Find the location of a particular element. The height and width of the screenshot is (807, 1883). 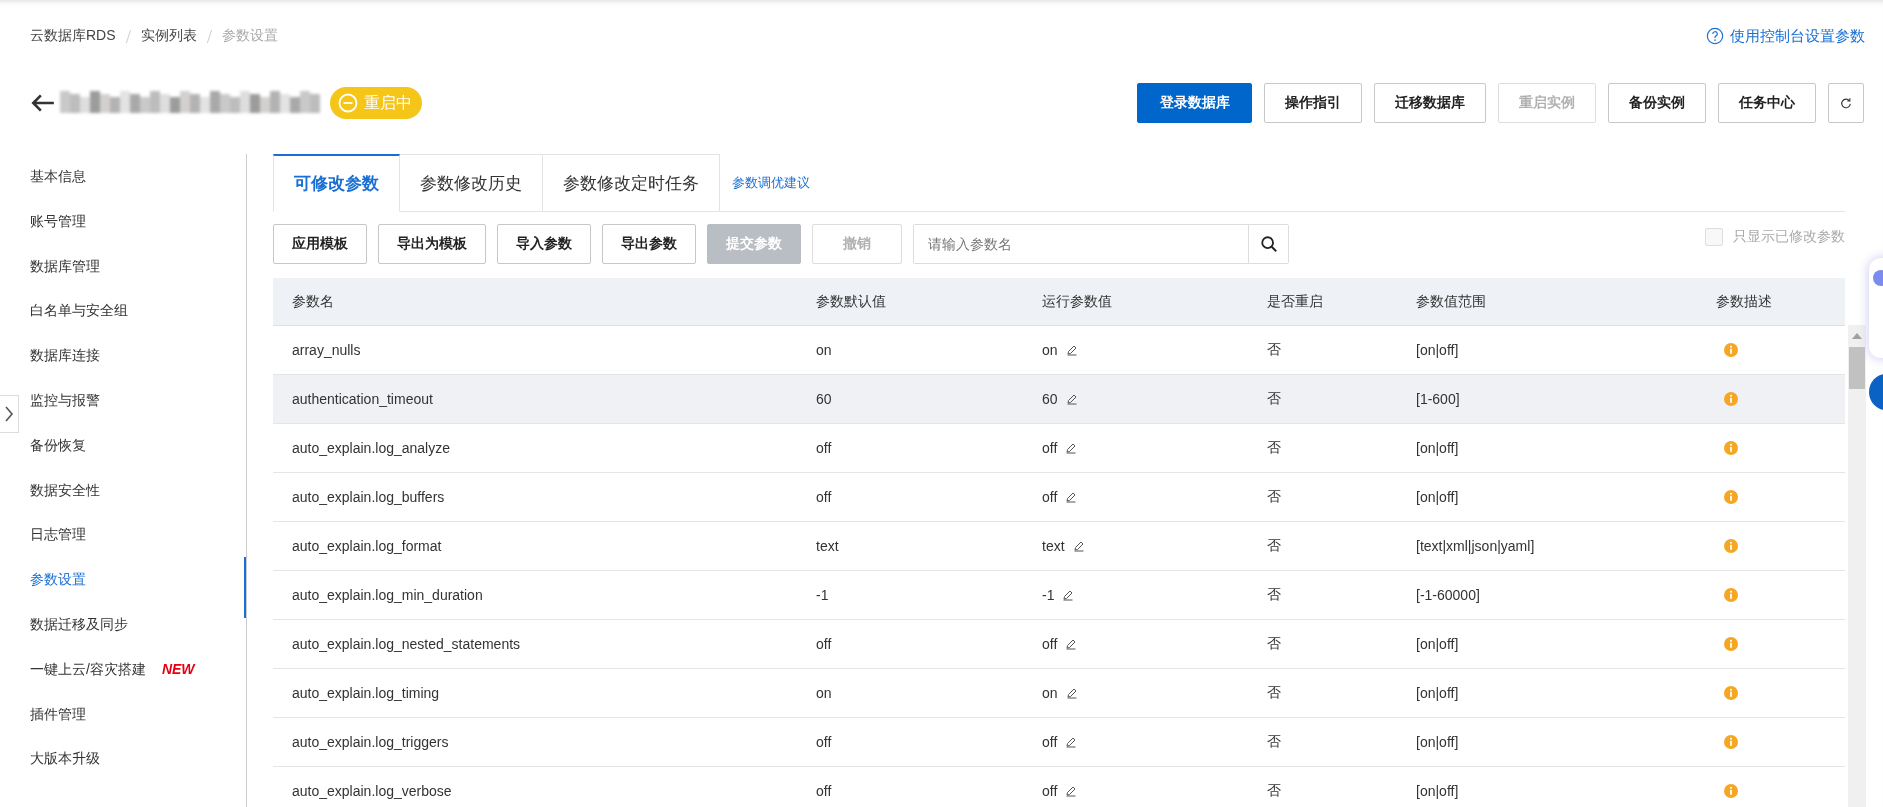

table-cell-text: auto_explain.log_buffers is located at coordinates (369, 497).